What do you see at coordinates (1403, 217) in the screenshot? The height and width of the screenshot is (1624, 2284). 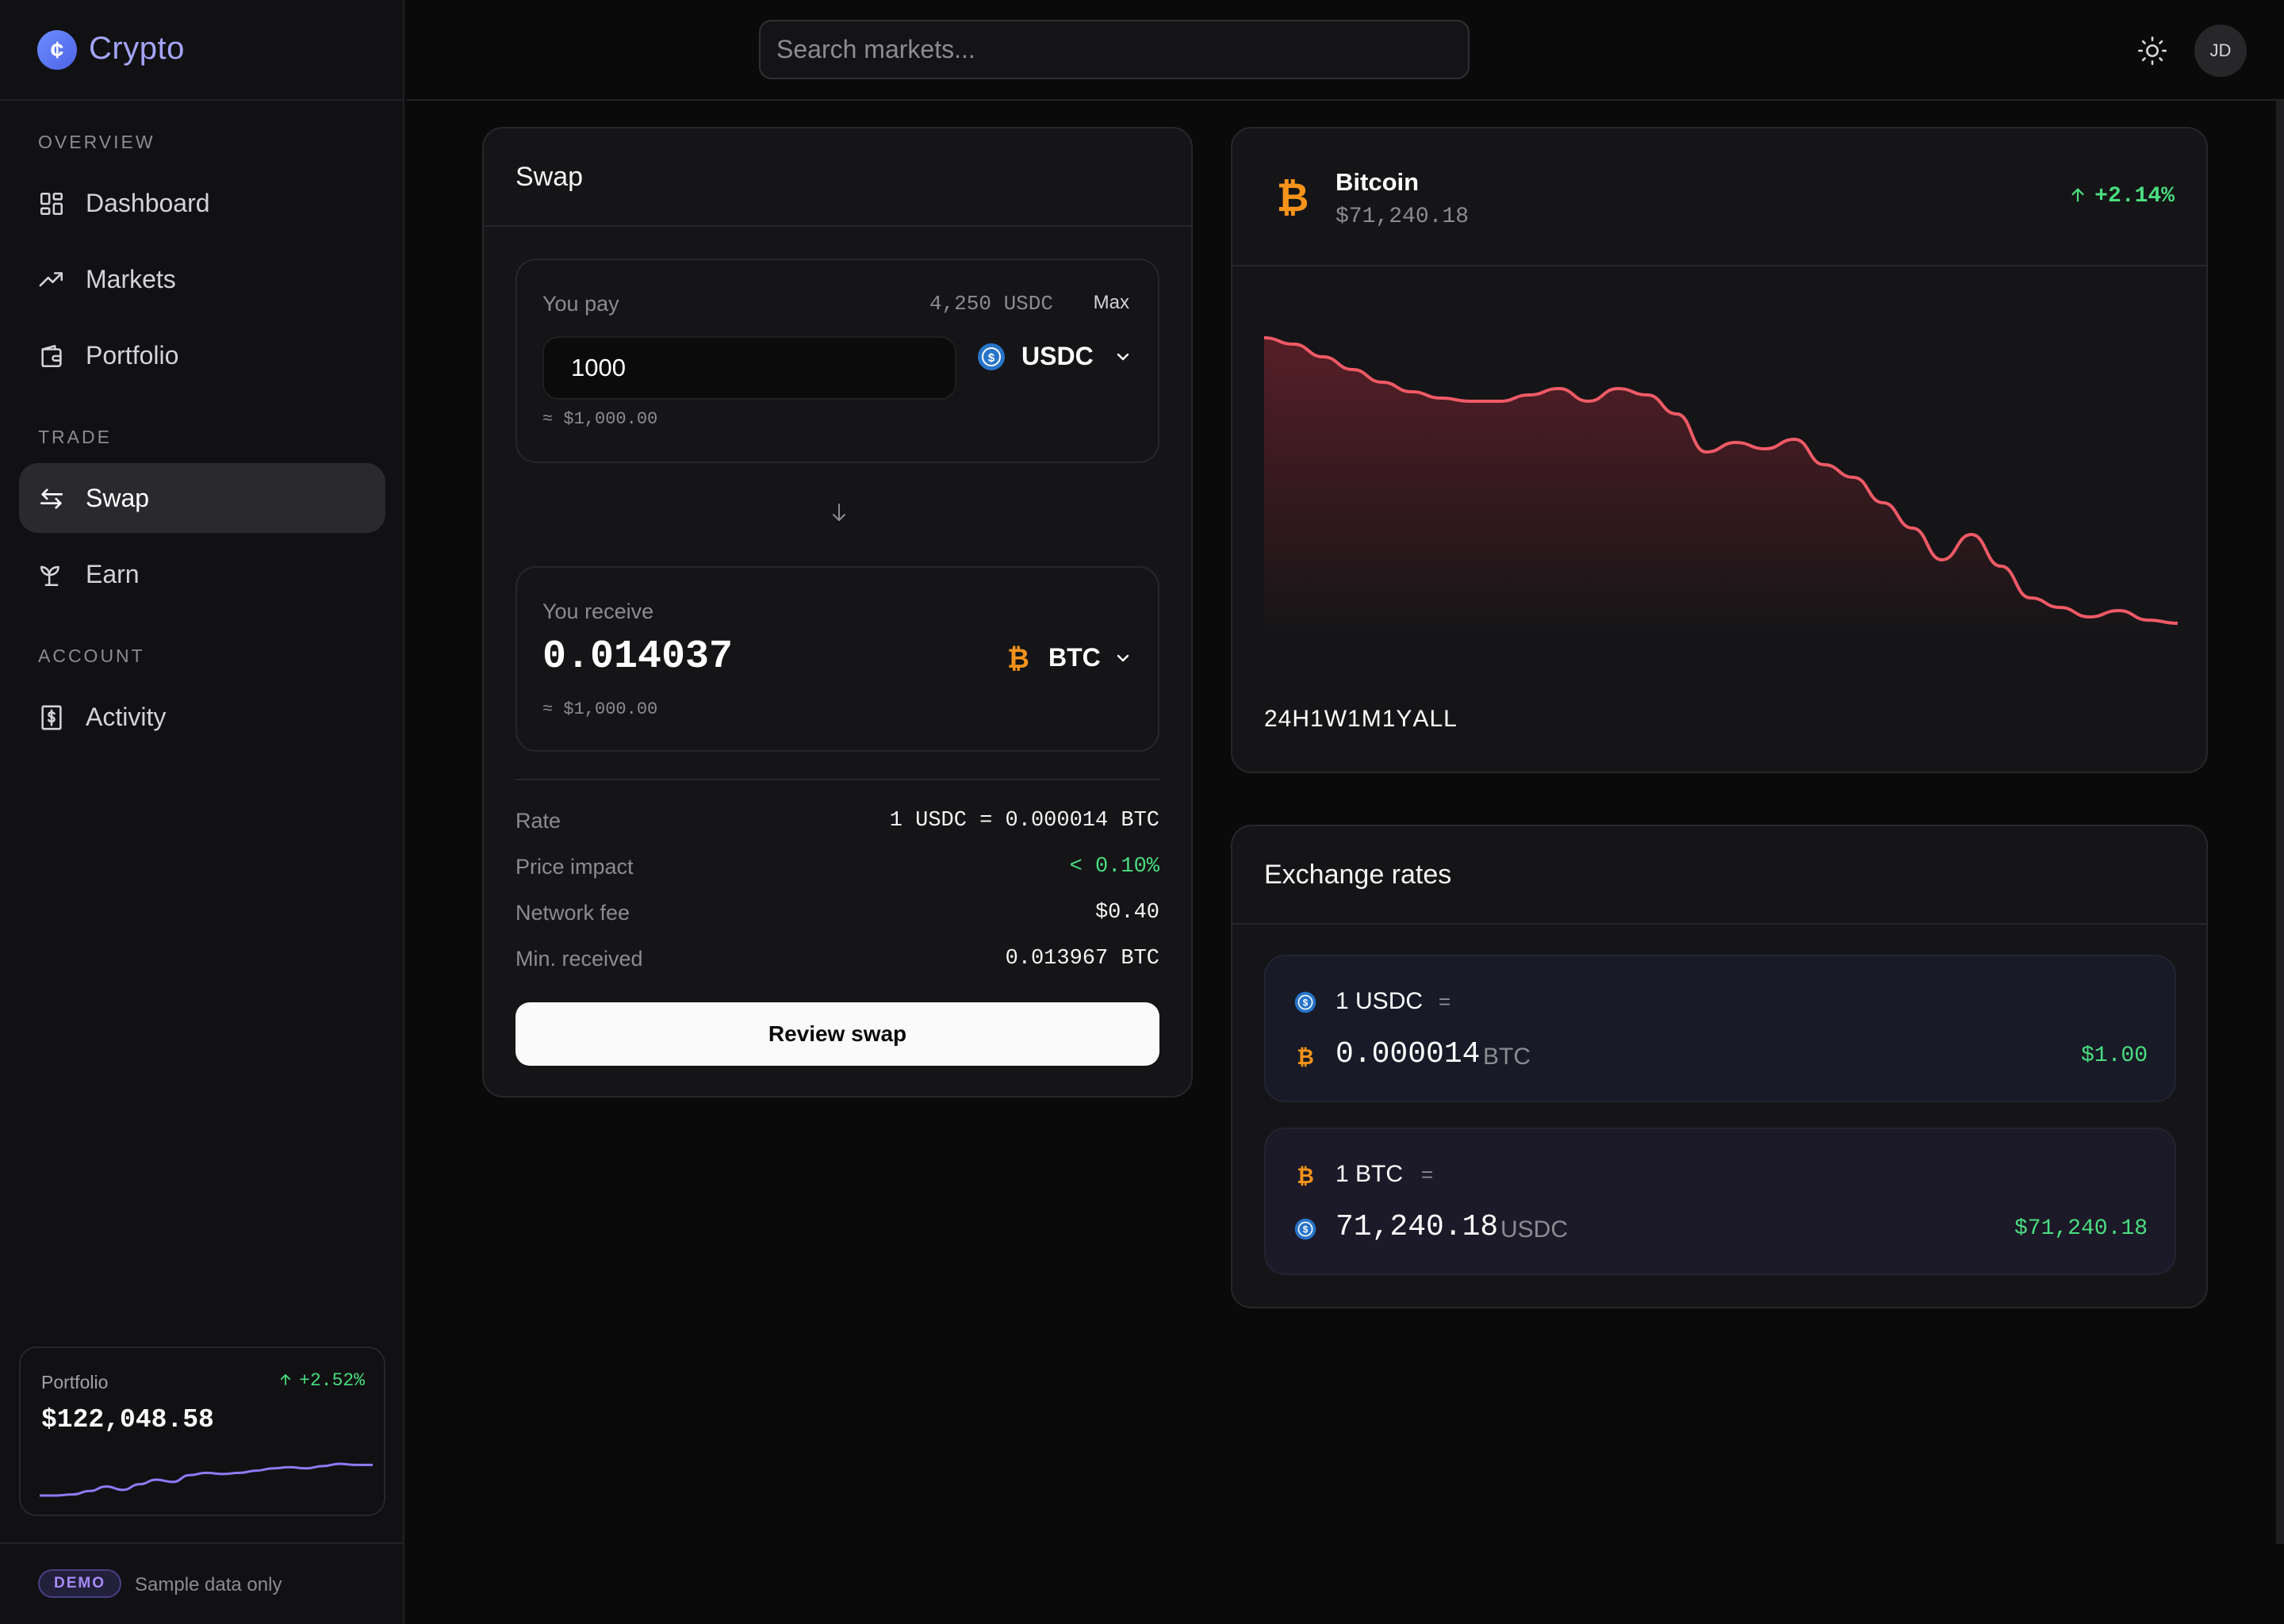 I see `coin-price: $71,240.18` at bounding box center [1403, 217].